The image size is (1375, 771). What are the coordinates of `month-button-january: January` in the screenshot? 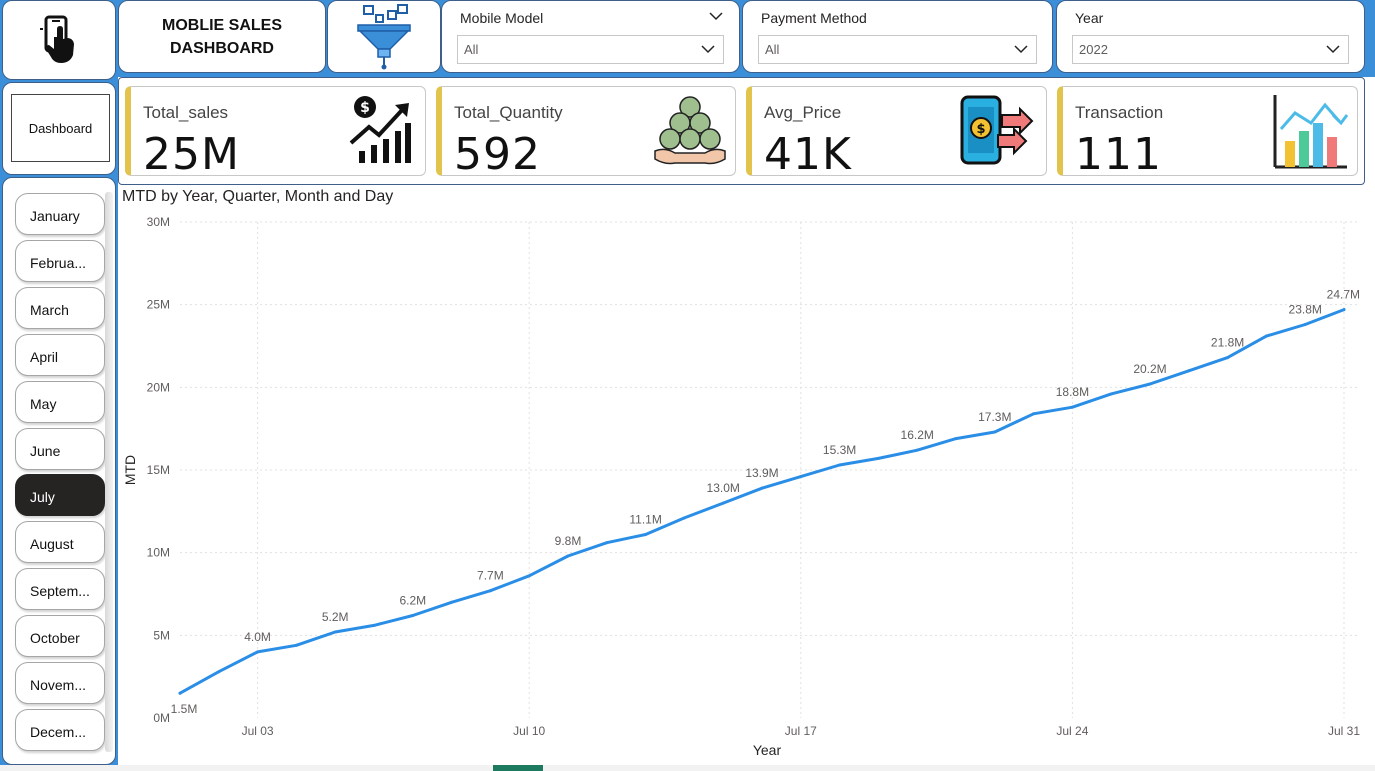 It's located at (60, 214).